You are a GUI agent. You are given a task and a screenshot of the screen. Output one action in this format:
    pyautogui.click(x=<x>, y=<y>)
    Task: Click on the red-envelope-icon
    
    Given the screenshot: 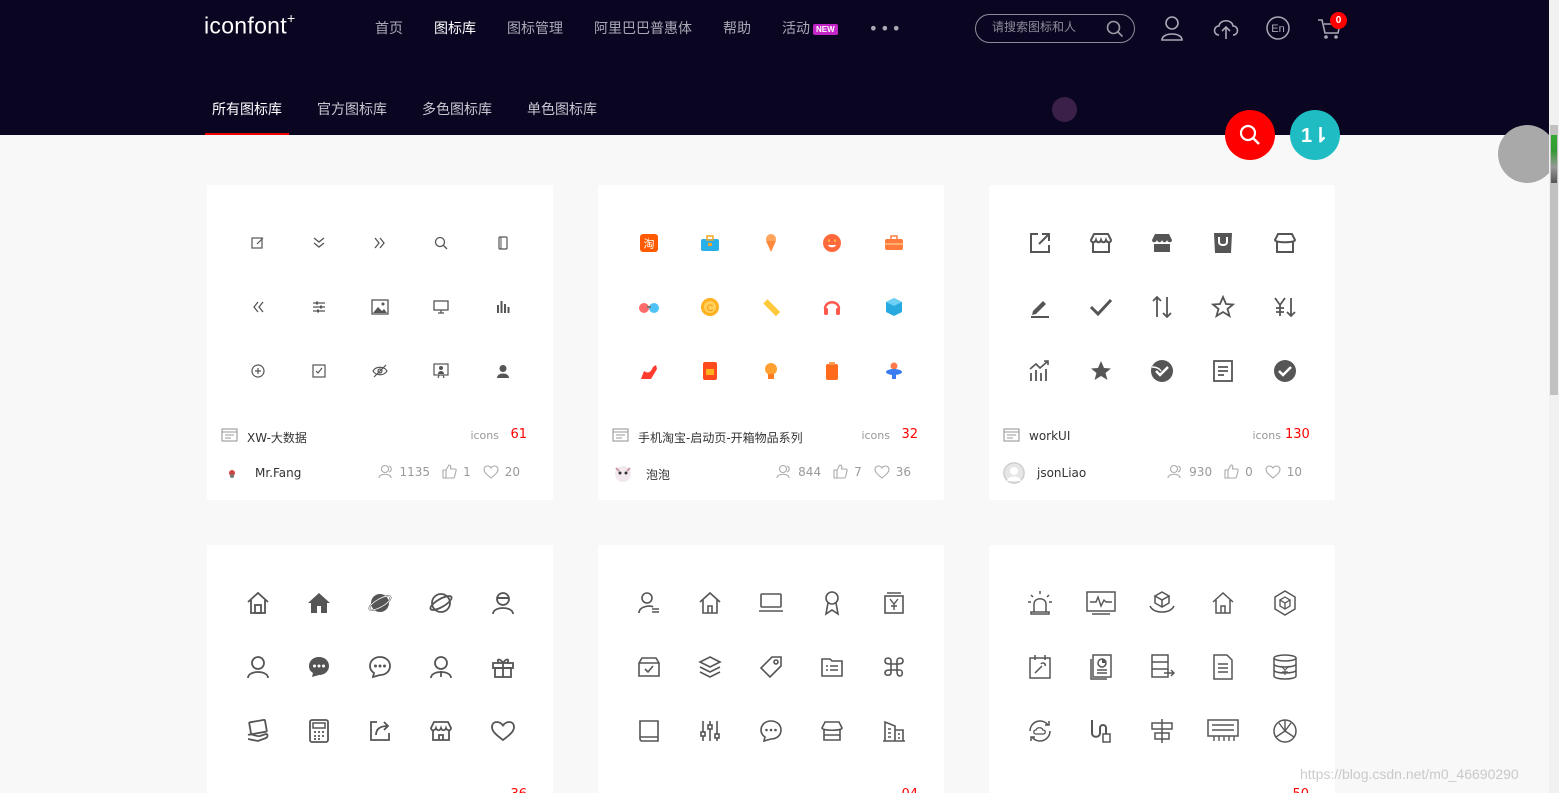 What is the action you would take?
    pyautogui.click(x=709, y=371)
    